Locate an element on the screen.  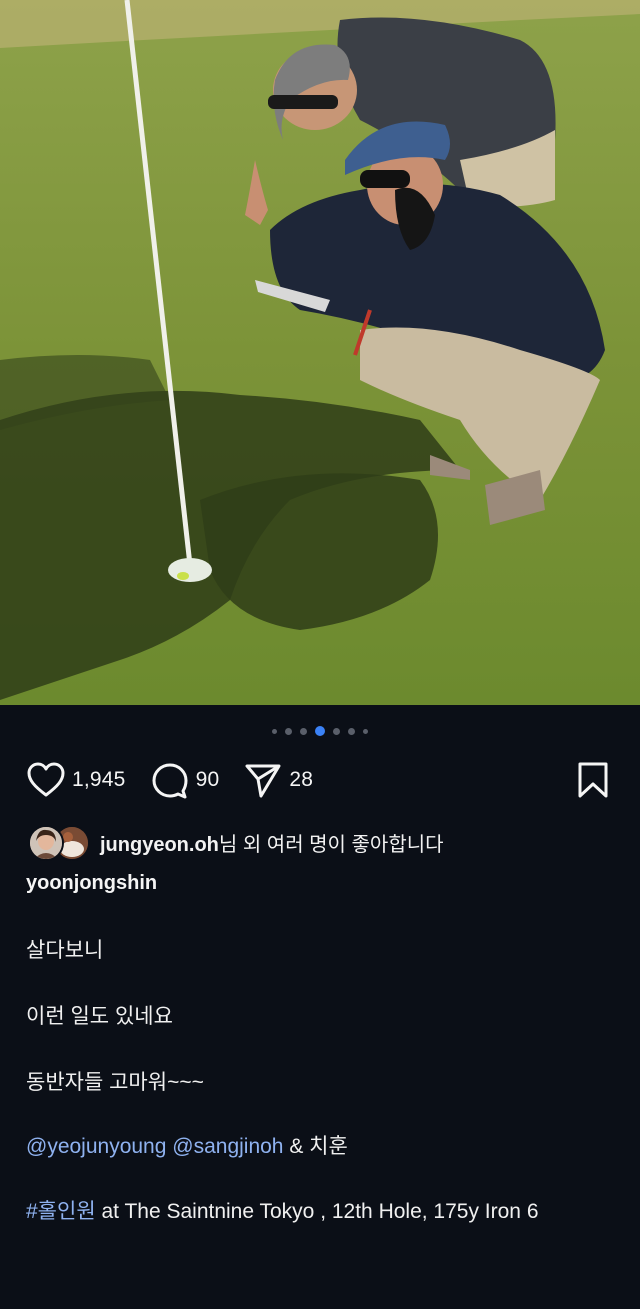
caption-line: 살다보니 is located at coordinates (65, 950).